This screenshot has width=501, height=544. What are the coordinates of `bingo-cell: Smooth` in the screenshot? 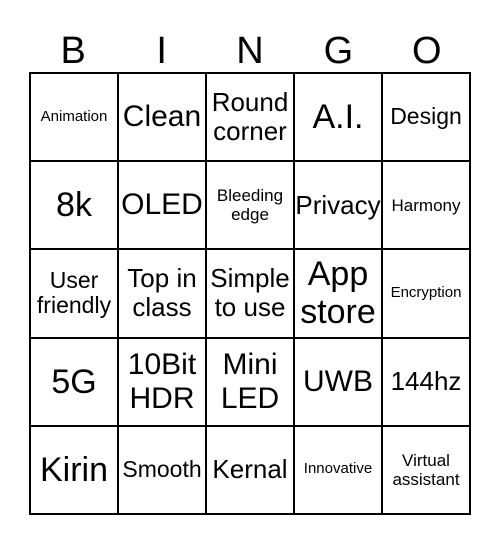 It's located at (163, 470).